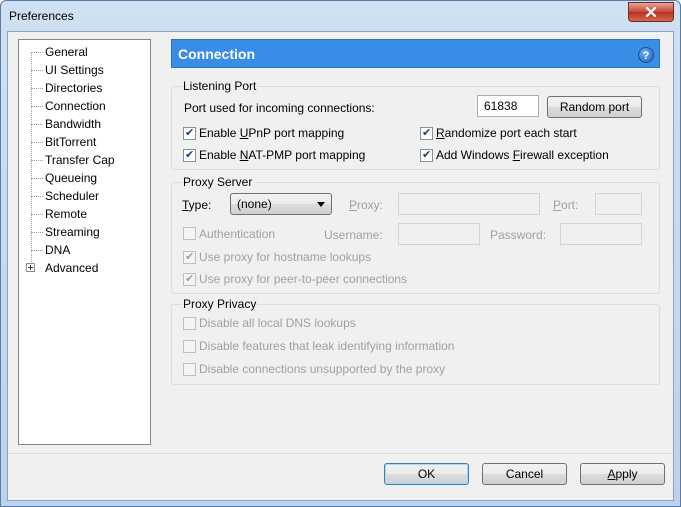 This screenshot has width=681, height=507. Describe the element at coordinates (66, 214) in the screenshot. I see `tree-item-label: Remote` at that location.